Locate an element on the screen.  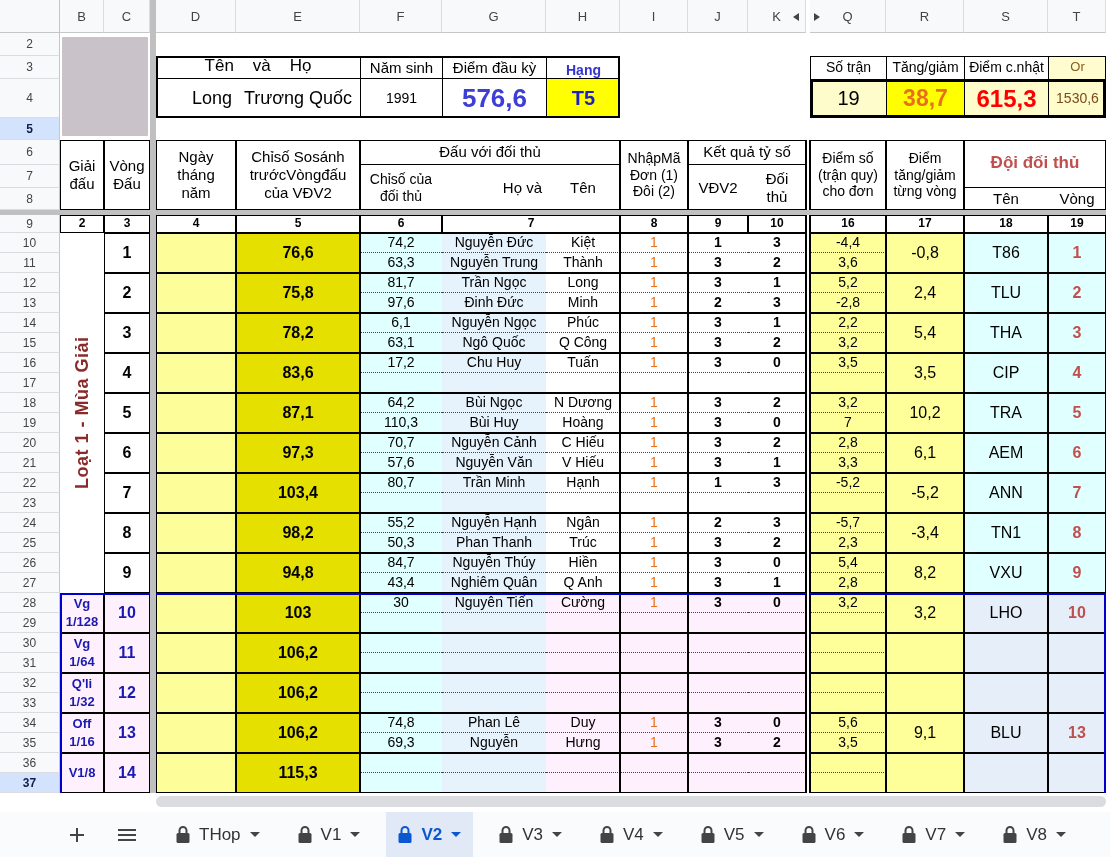
row-number: 30 is located at coordinates (30, 643).